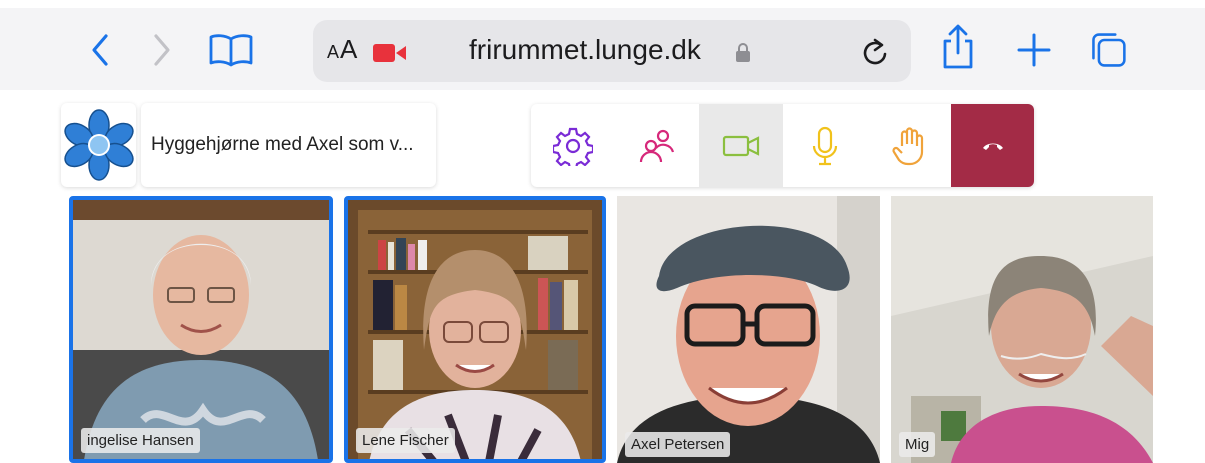 This screenshot has width=1205, height=463. I want to click on participant-name: Mig, so click(917, 444).